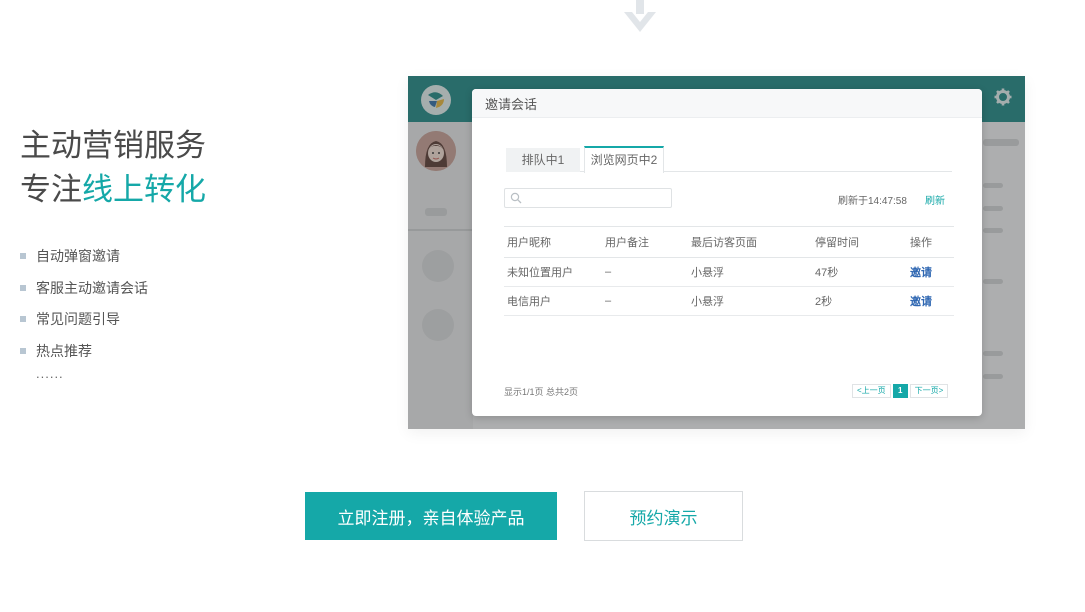 This screenshot has height=612, width=1085. Describe the element at coordinates (144, 189) in the screenshot. I see `hero-title-line2-accent: 线上转化` at that location.